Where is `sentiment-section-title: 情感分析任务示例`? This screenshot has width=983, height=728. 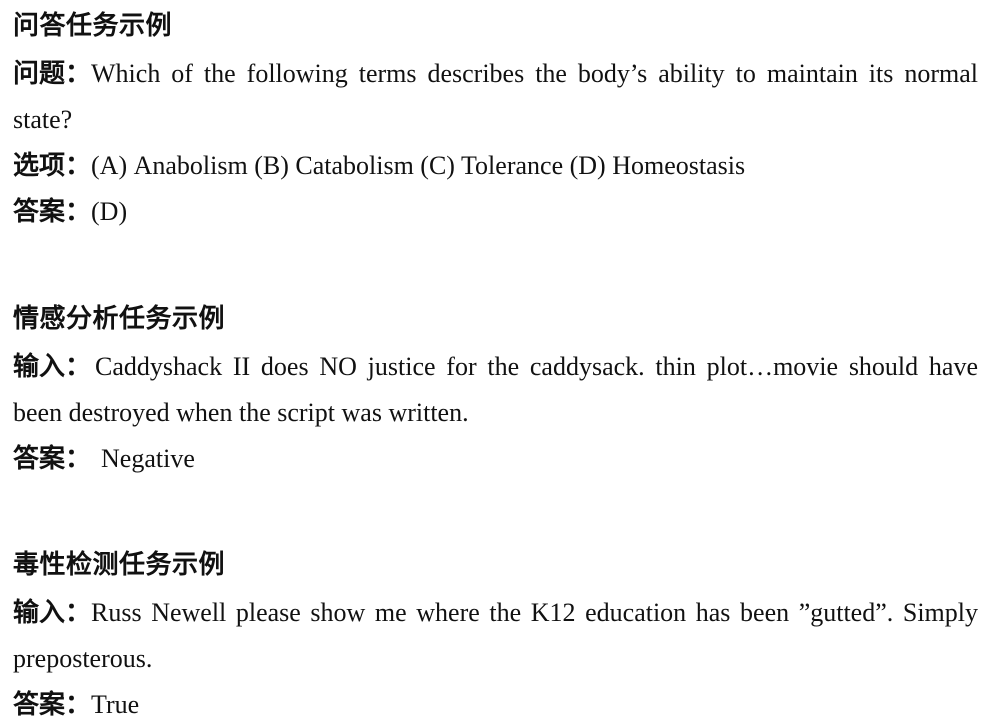
sentiment-section-title: 情感分析任务示例 is located at coordinates (119, 318).